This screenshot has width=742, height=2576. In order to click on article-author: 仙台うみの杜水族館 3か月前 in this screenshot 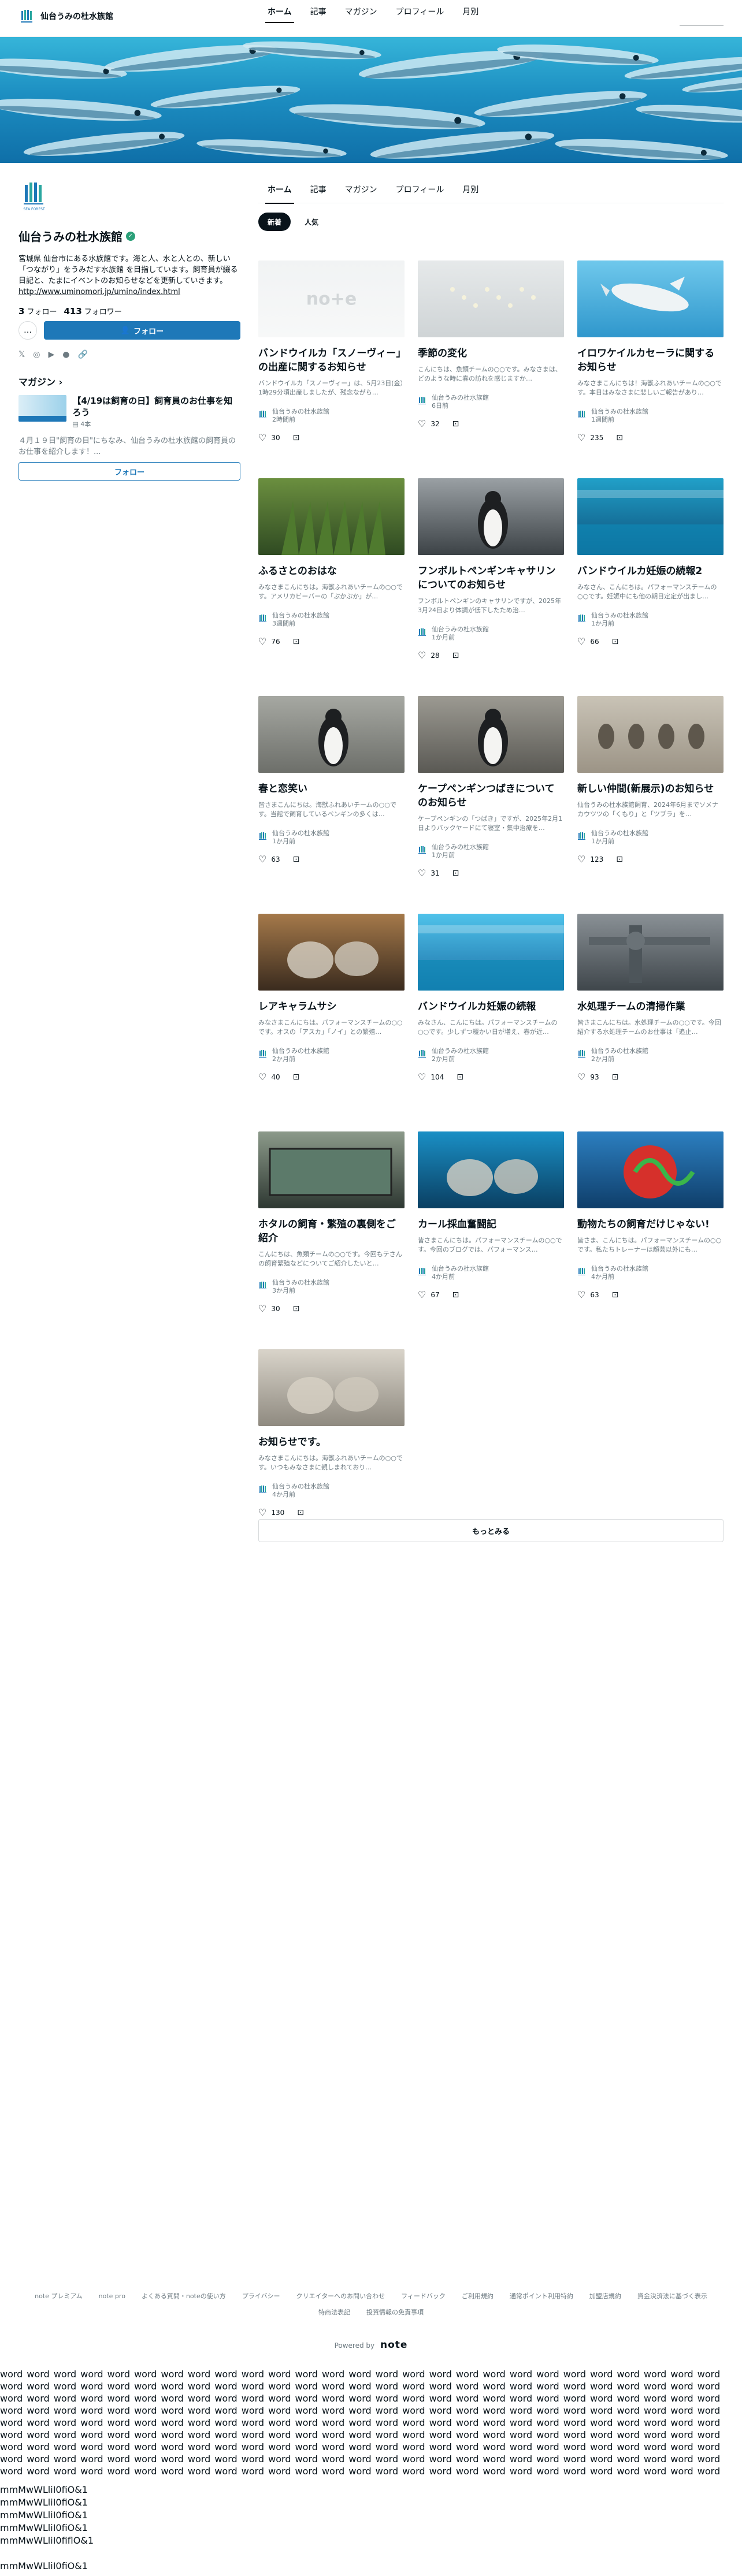, I will do `click(331, 1287)`.